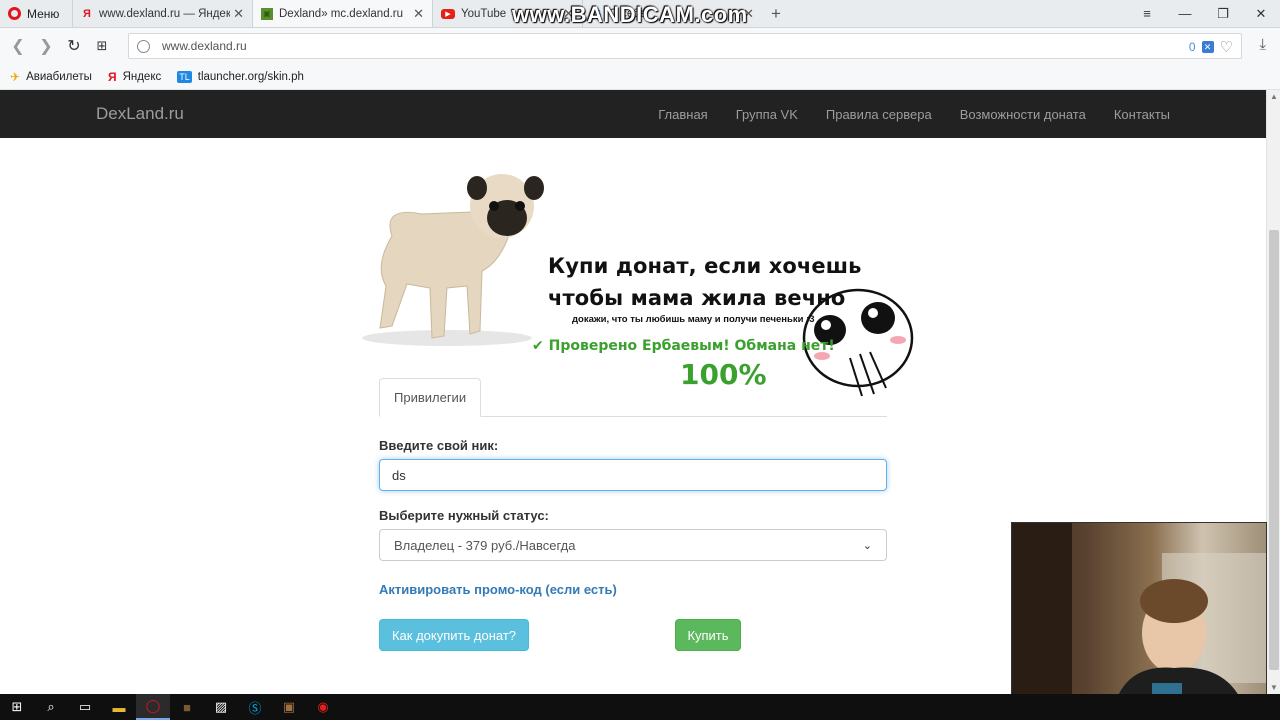  I want to click on tab-title: www.dexland.ru — Яндекс, so click(164, 13).